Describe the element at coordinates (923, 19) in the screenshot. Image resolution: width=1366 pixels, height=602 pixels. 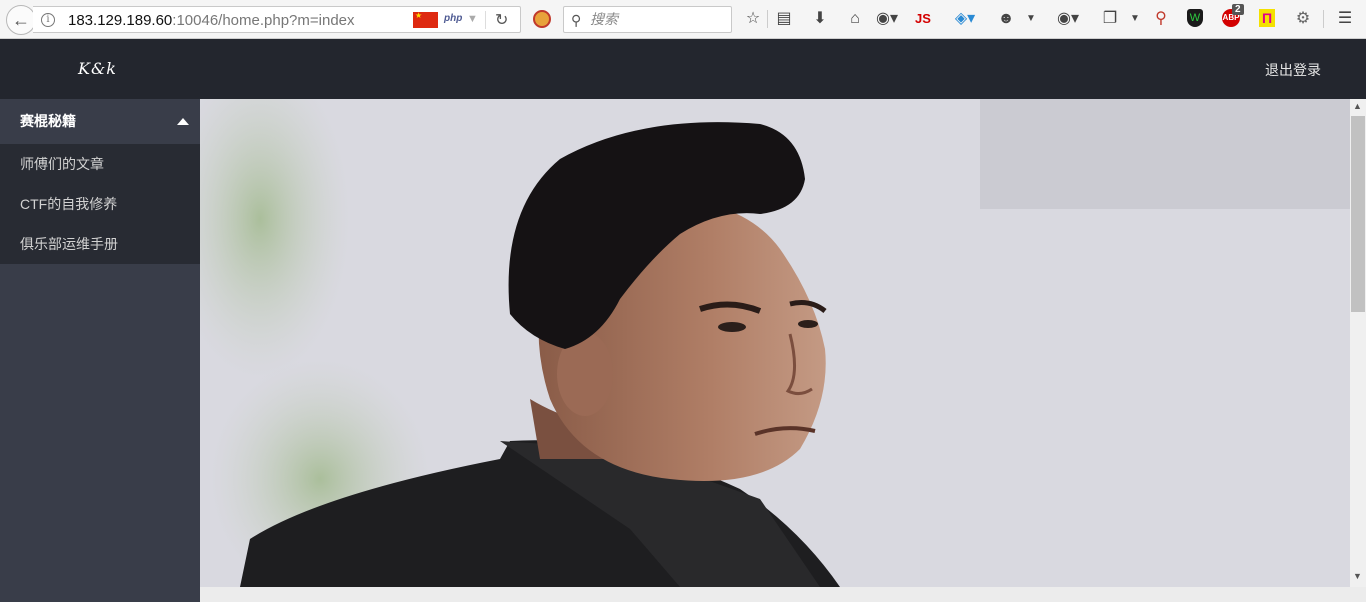
I see `js-toggle-icon: JS` at that location.